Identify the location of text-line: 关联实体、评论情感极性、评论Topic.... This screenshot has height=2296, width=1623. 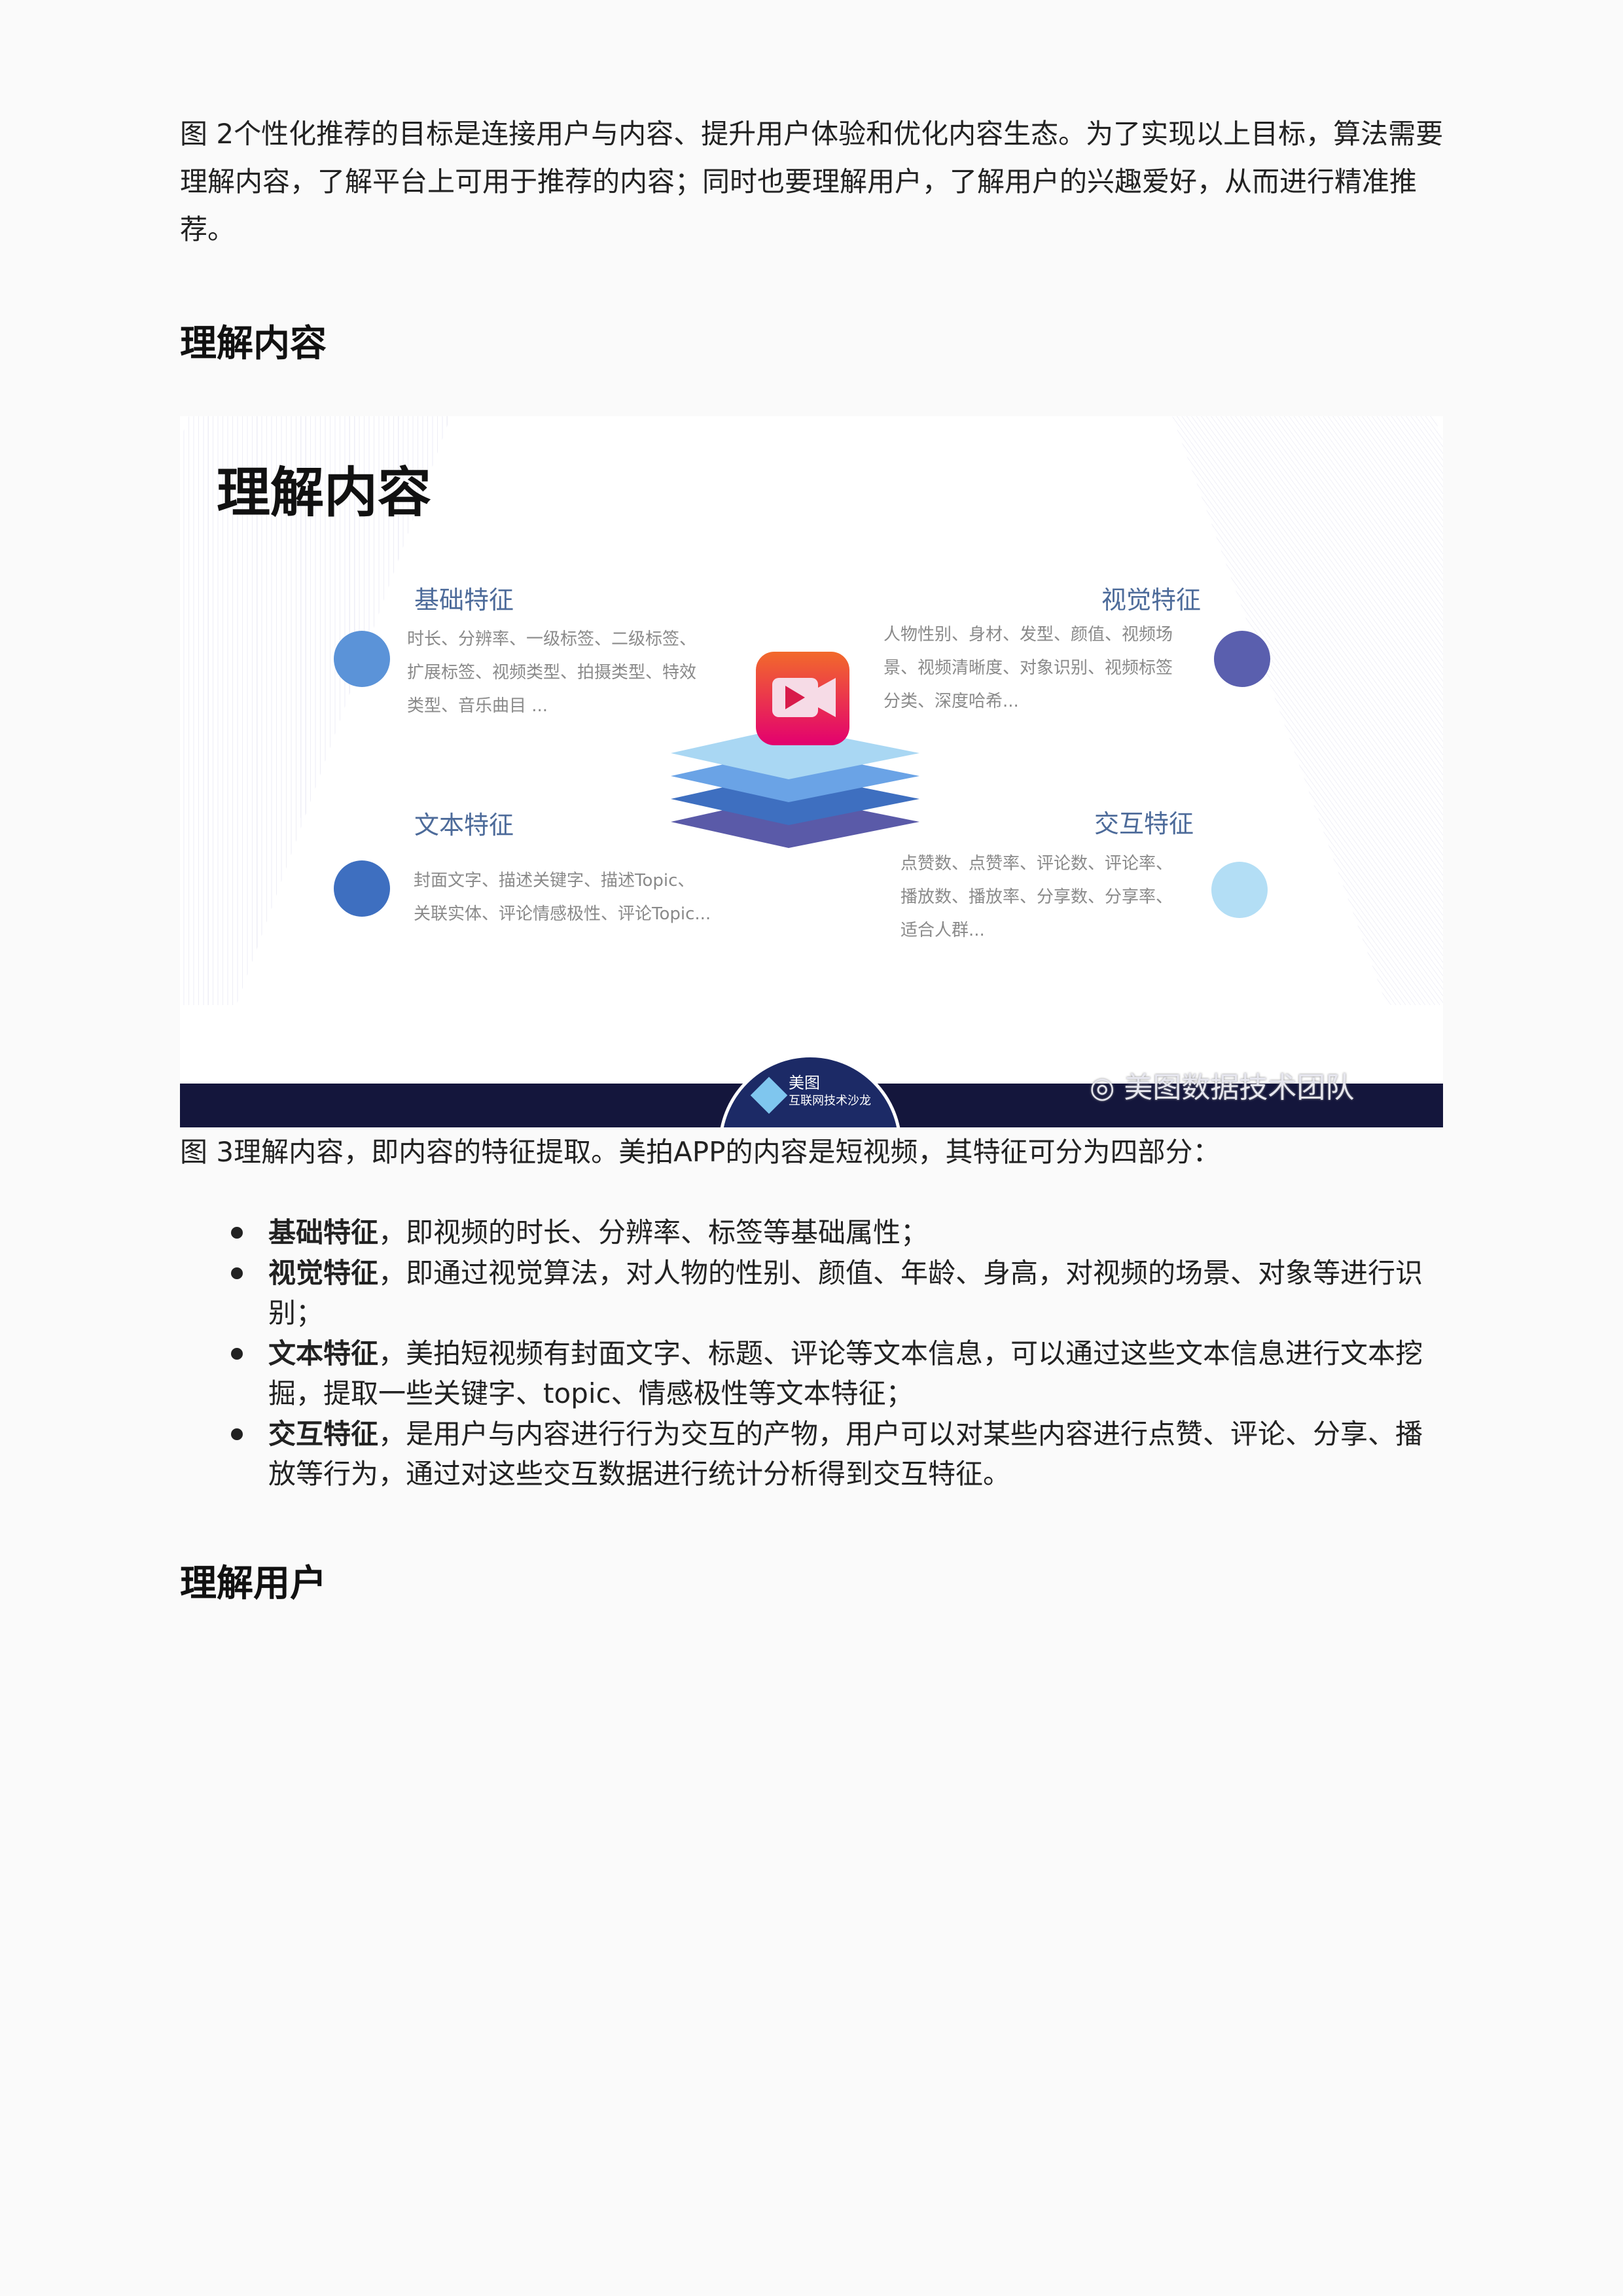
(562, 914).